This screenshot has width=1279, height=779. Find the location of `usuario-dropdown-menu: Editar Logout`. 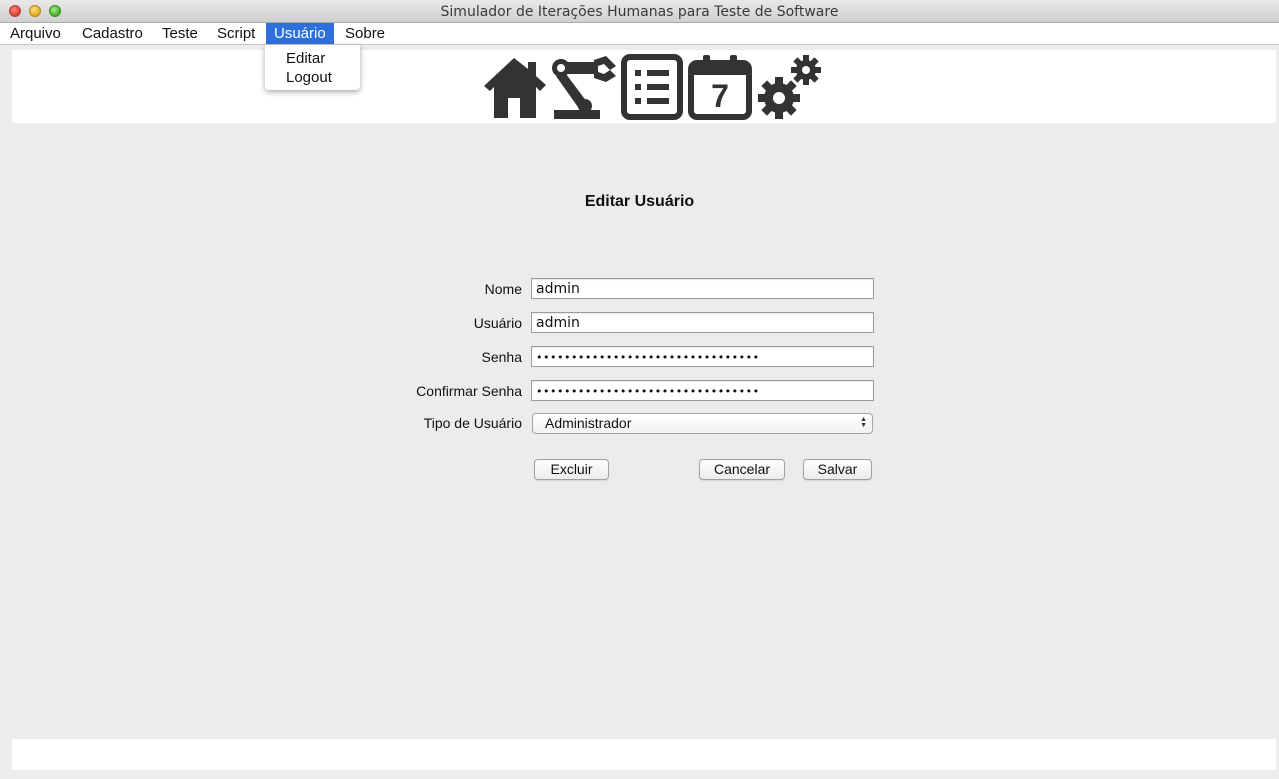

usuario-dropdown-menu: Editar Logout is located at coordinates (312, 67).